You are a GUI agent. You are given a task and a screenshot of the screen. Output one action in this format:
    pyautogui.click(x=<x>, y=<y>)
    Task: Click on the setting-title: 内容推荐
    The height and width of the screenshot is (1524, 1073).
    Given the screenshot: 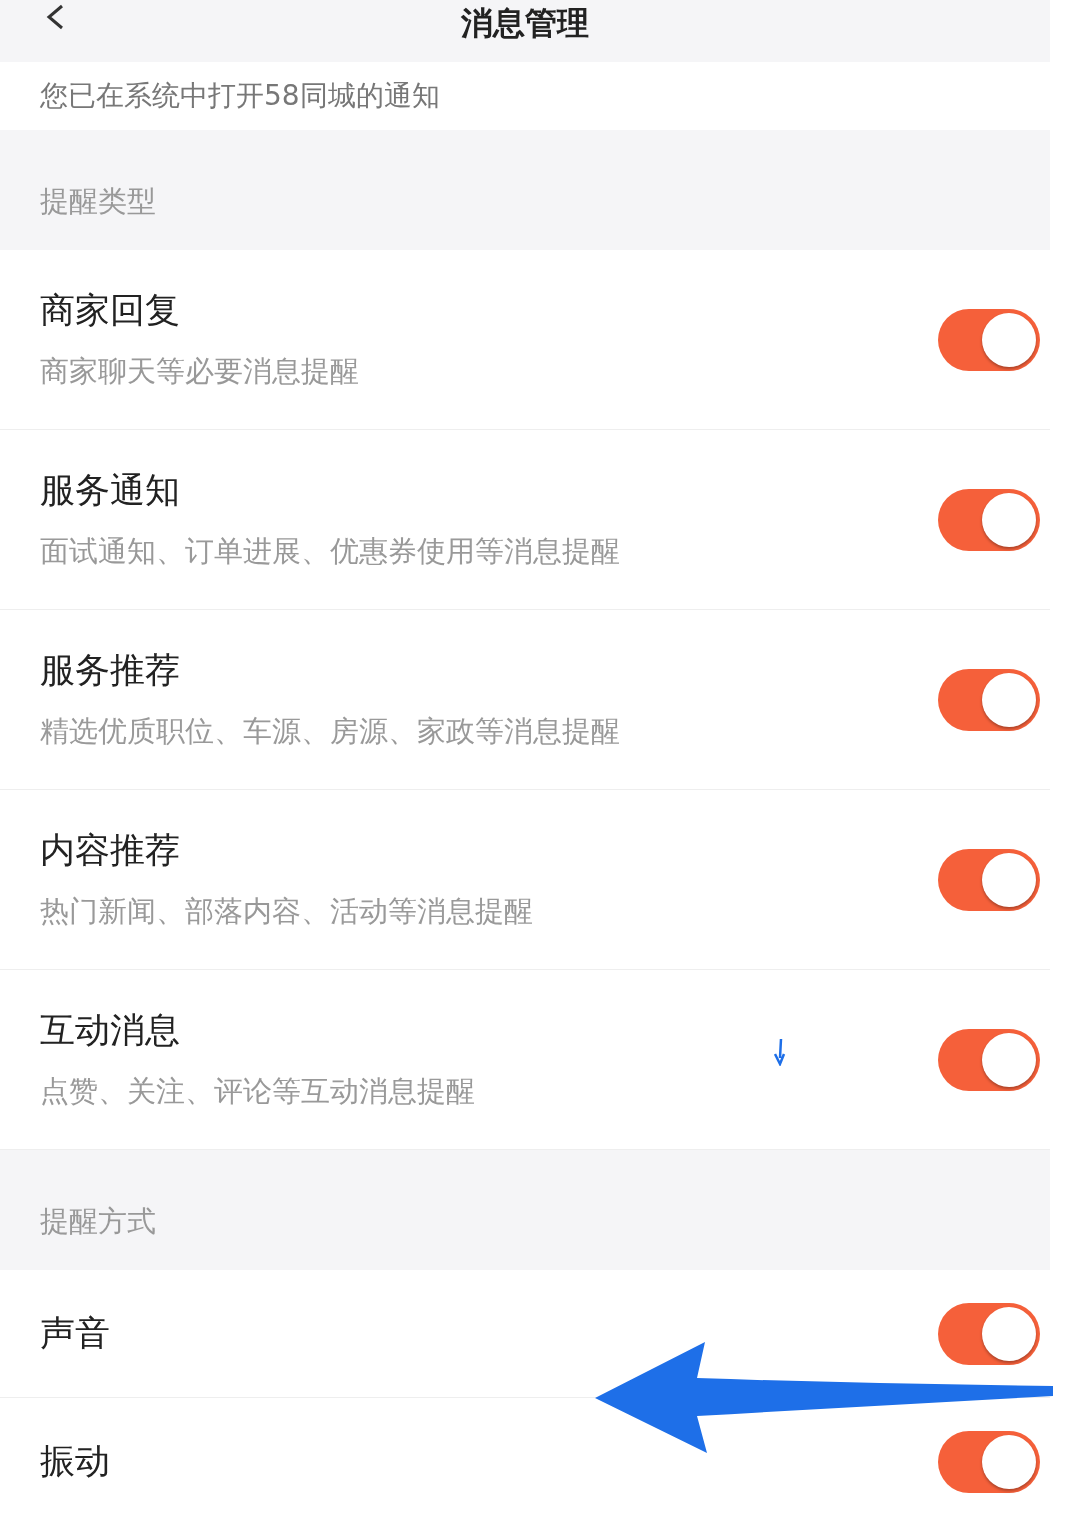 What is the action you would take?
    pyautogui.click(x=110, y=850)
    